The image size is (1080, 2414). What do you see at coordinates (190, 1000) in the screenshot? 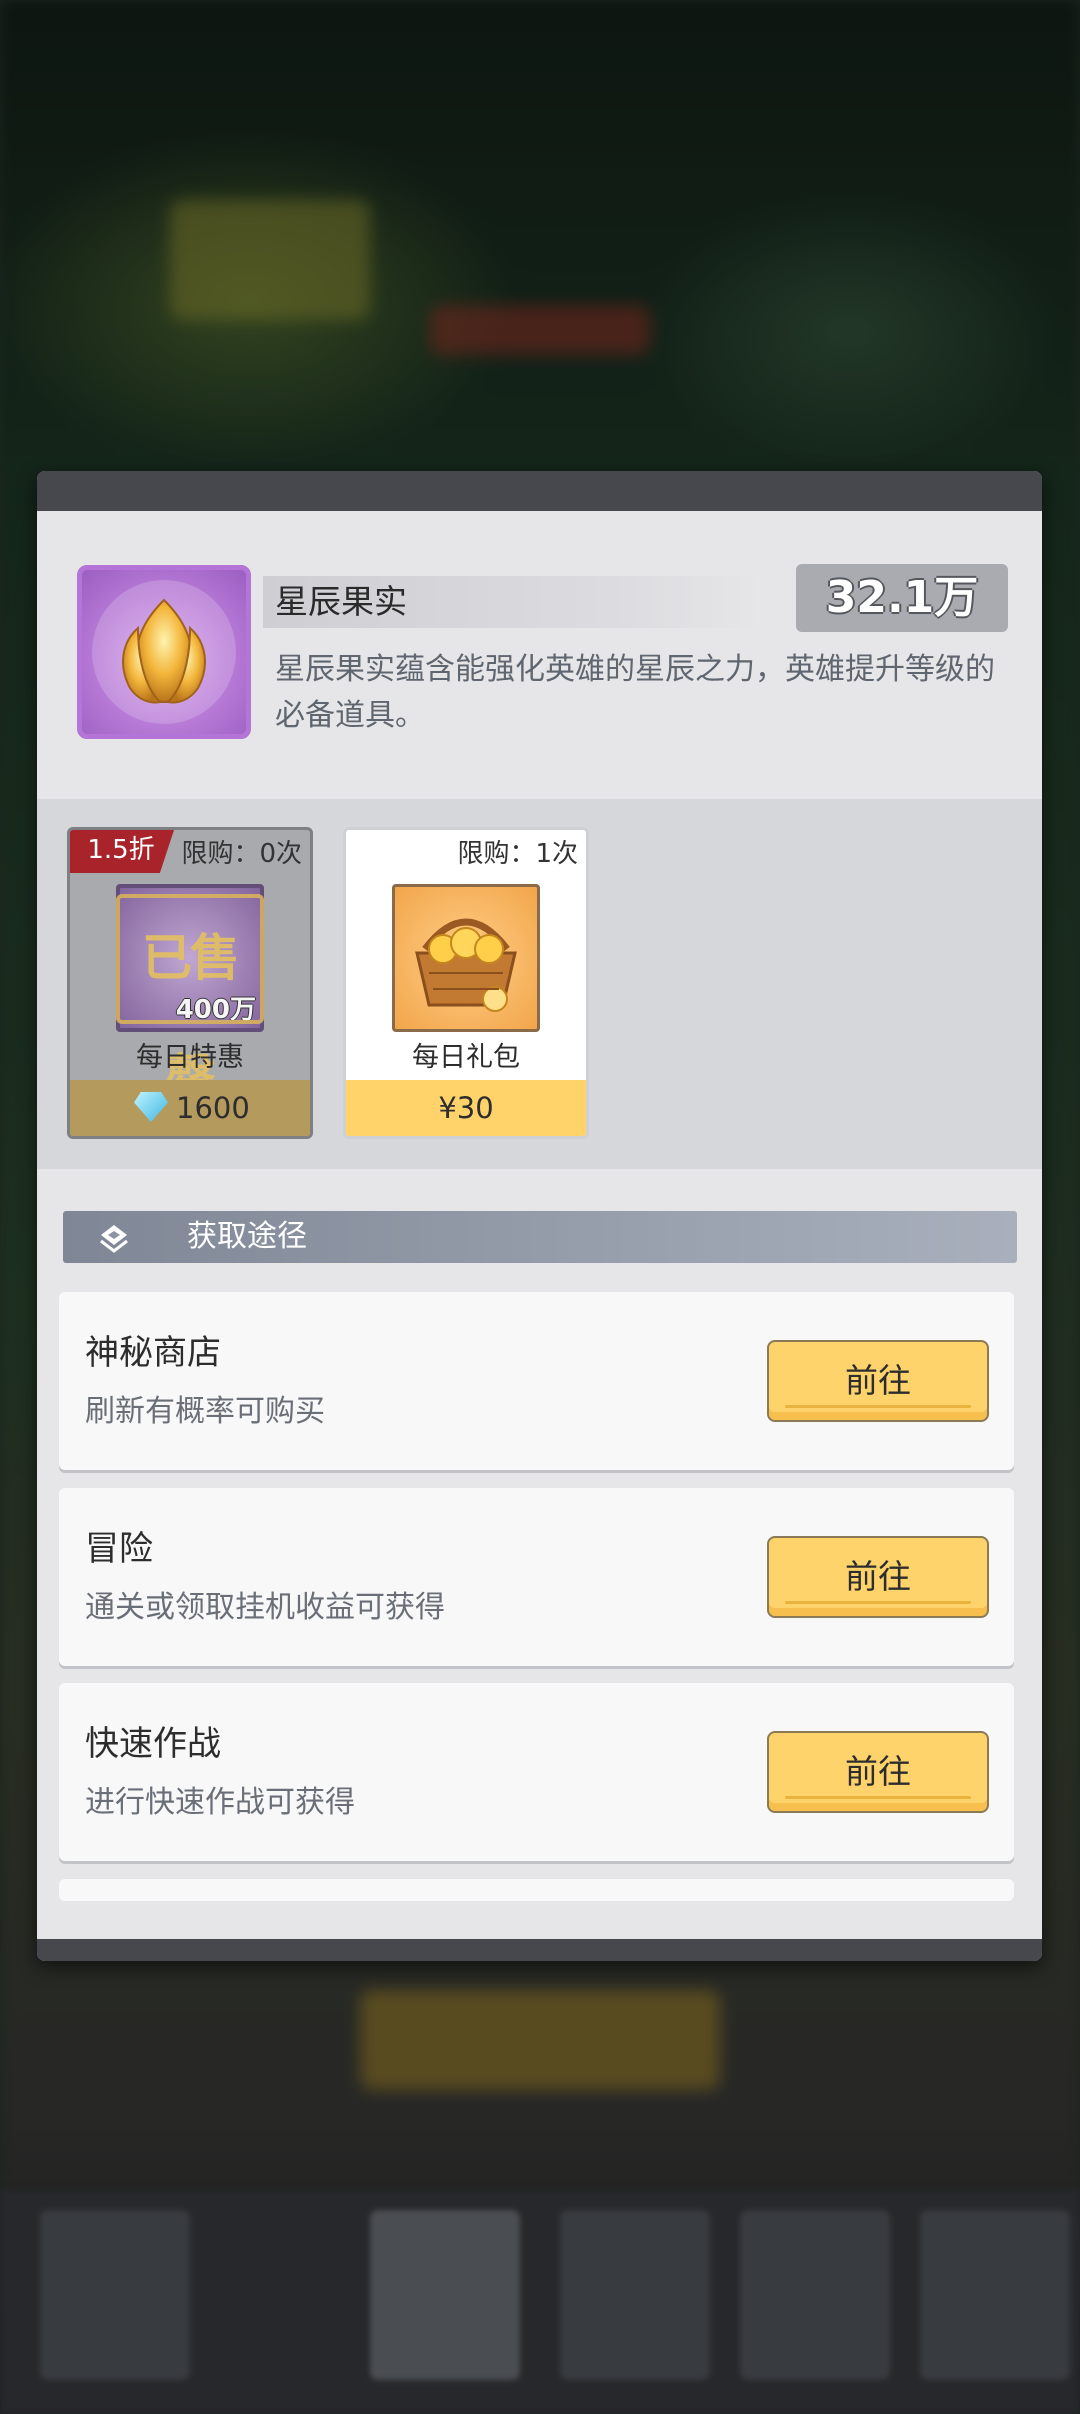
I see `sold-out-stamp: 已售罄` at bounding box center [190, 1000].